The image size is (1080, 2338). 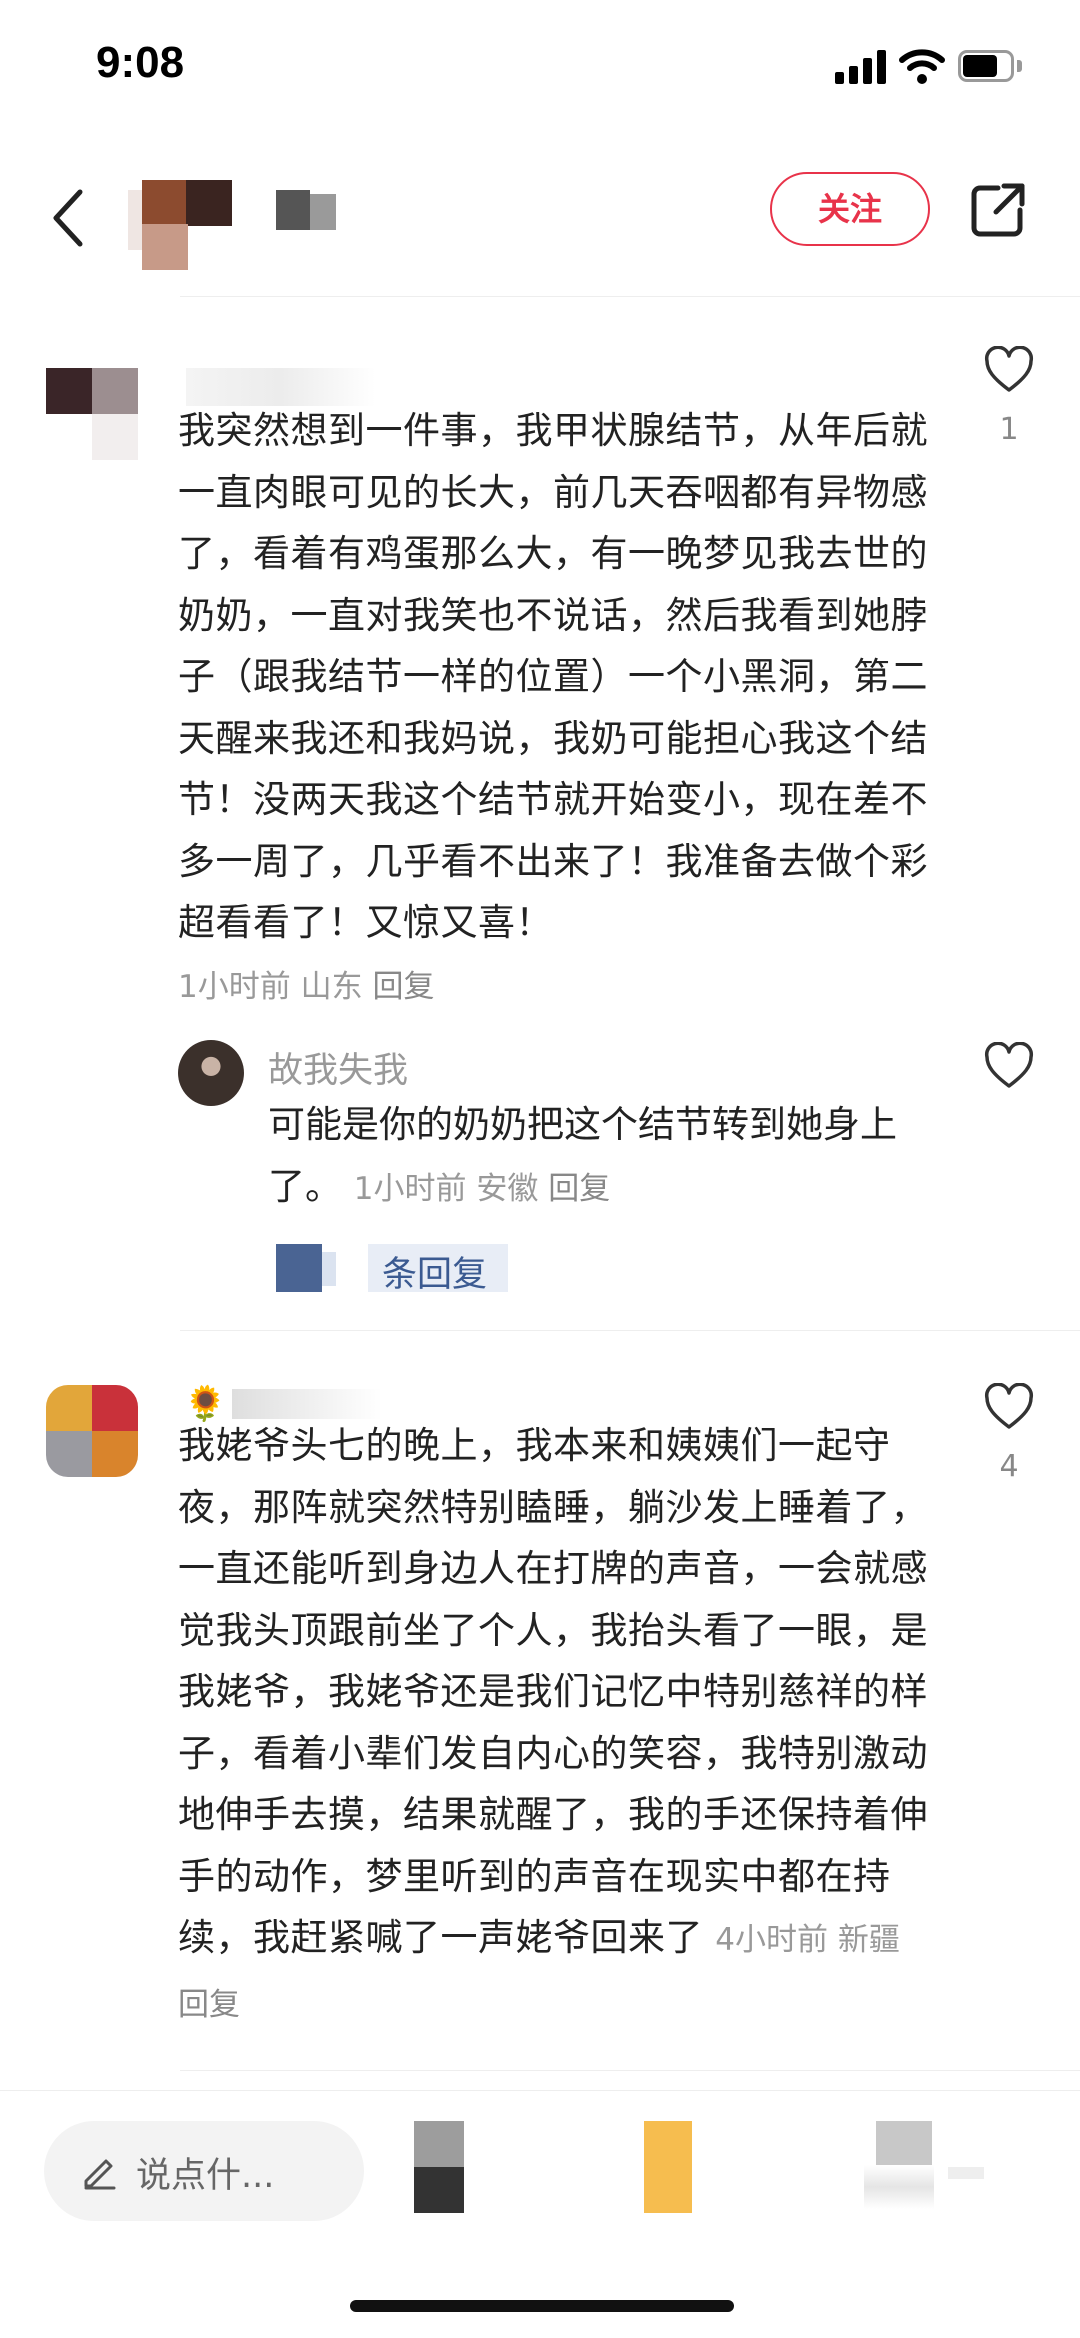 I want to click on expand-replies-button: 条回复, so click(x=394, y=1269).